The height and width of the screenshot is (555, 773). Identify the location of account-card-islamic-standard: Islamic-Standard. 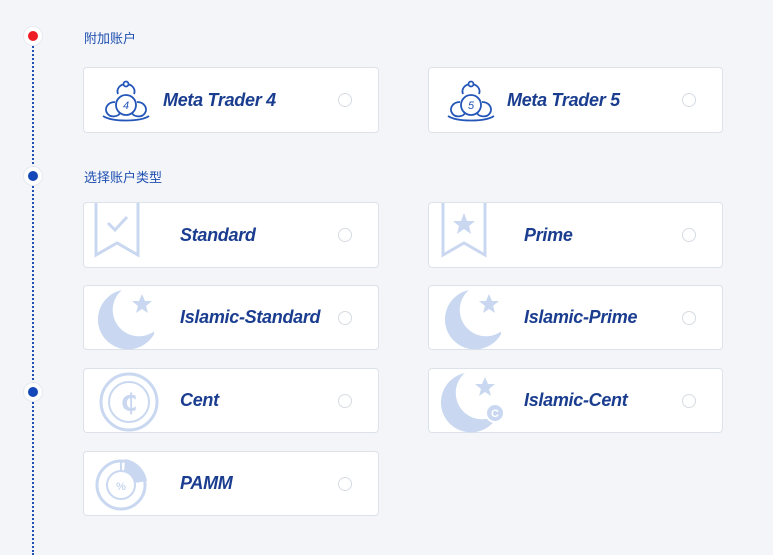
(231, 317).